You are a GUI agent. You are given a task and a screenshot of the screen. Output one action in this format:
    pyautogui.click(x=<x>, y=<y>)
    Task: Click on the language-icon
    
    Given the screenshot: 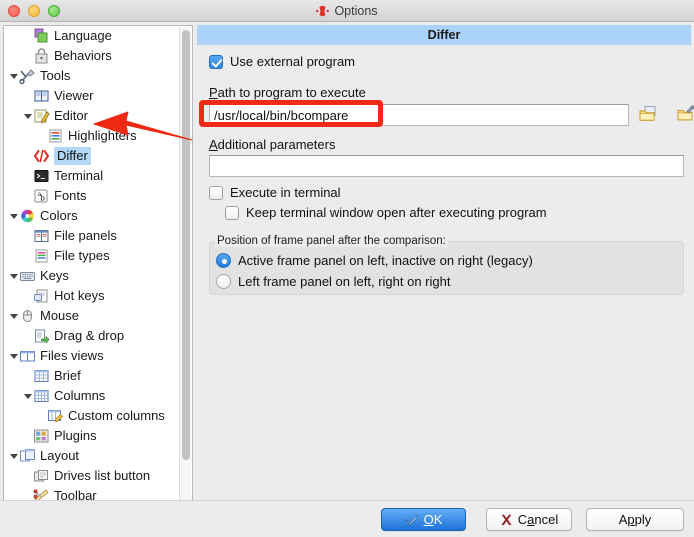 What is the action you would take?
    pyautogui.click(x=41, y=35)
    